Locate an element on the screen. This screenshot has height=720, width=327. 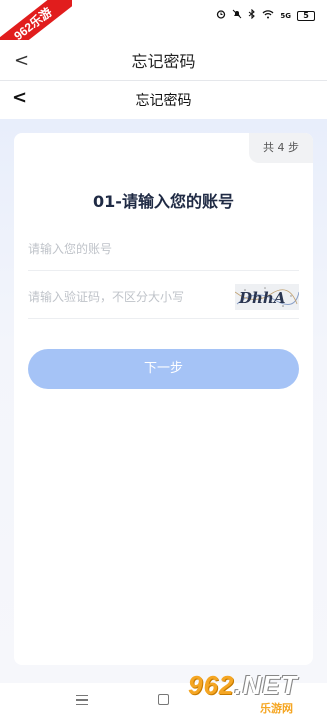
captcha-image: DhhA is located at coordinates (267, 297).